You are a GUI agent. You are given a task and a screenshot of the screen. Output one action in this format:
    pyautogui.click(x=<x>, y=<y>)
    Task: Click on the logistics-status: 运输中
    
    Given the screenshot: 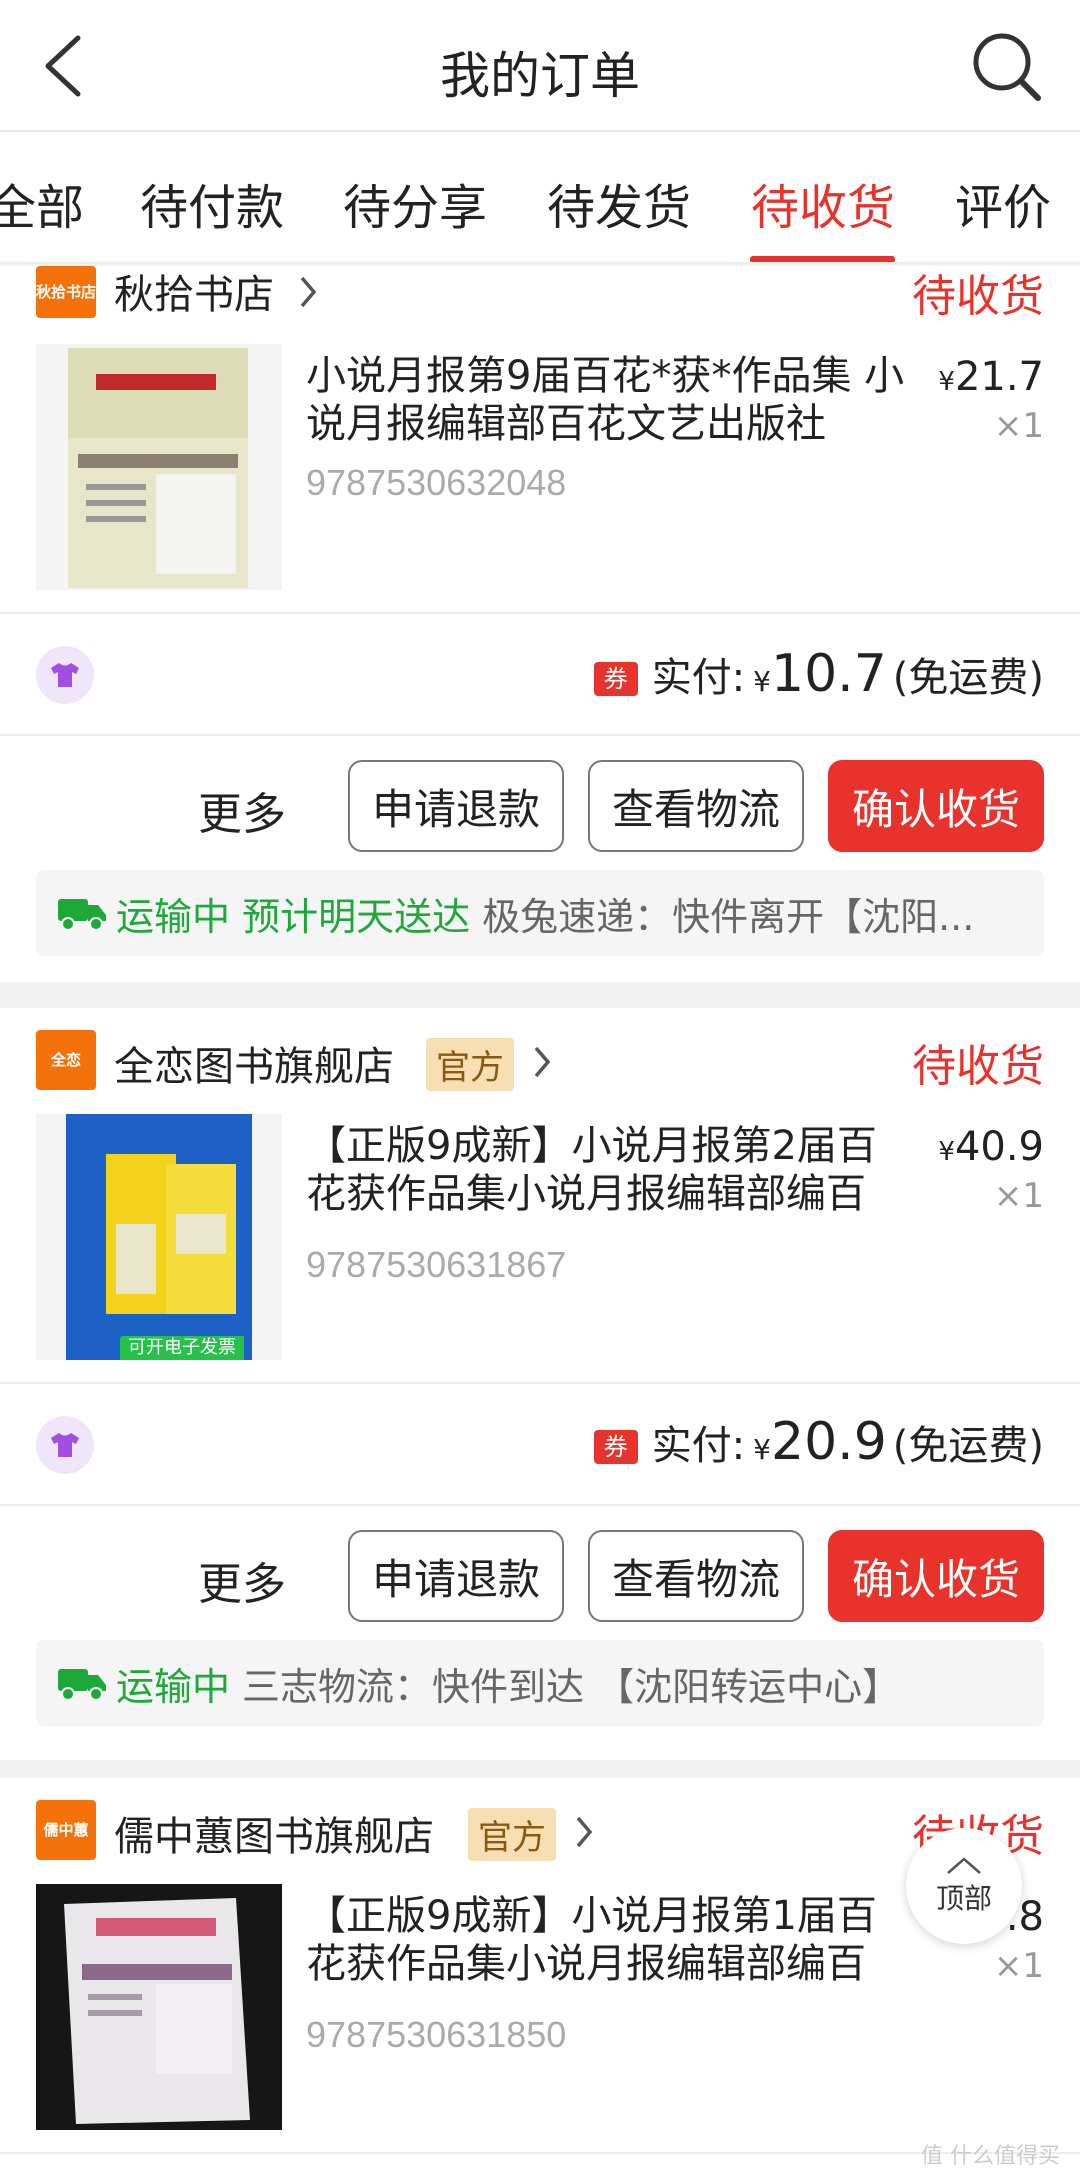 What is the action you would take?
    pyautogui.click(x=173, y=1686)
    